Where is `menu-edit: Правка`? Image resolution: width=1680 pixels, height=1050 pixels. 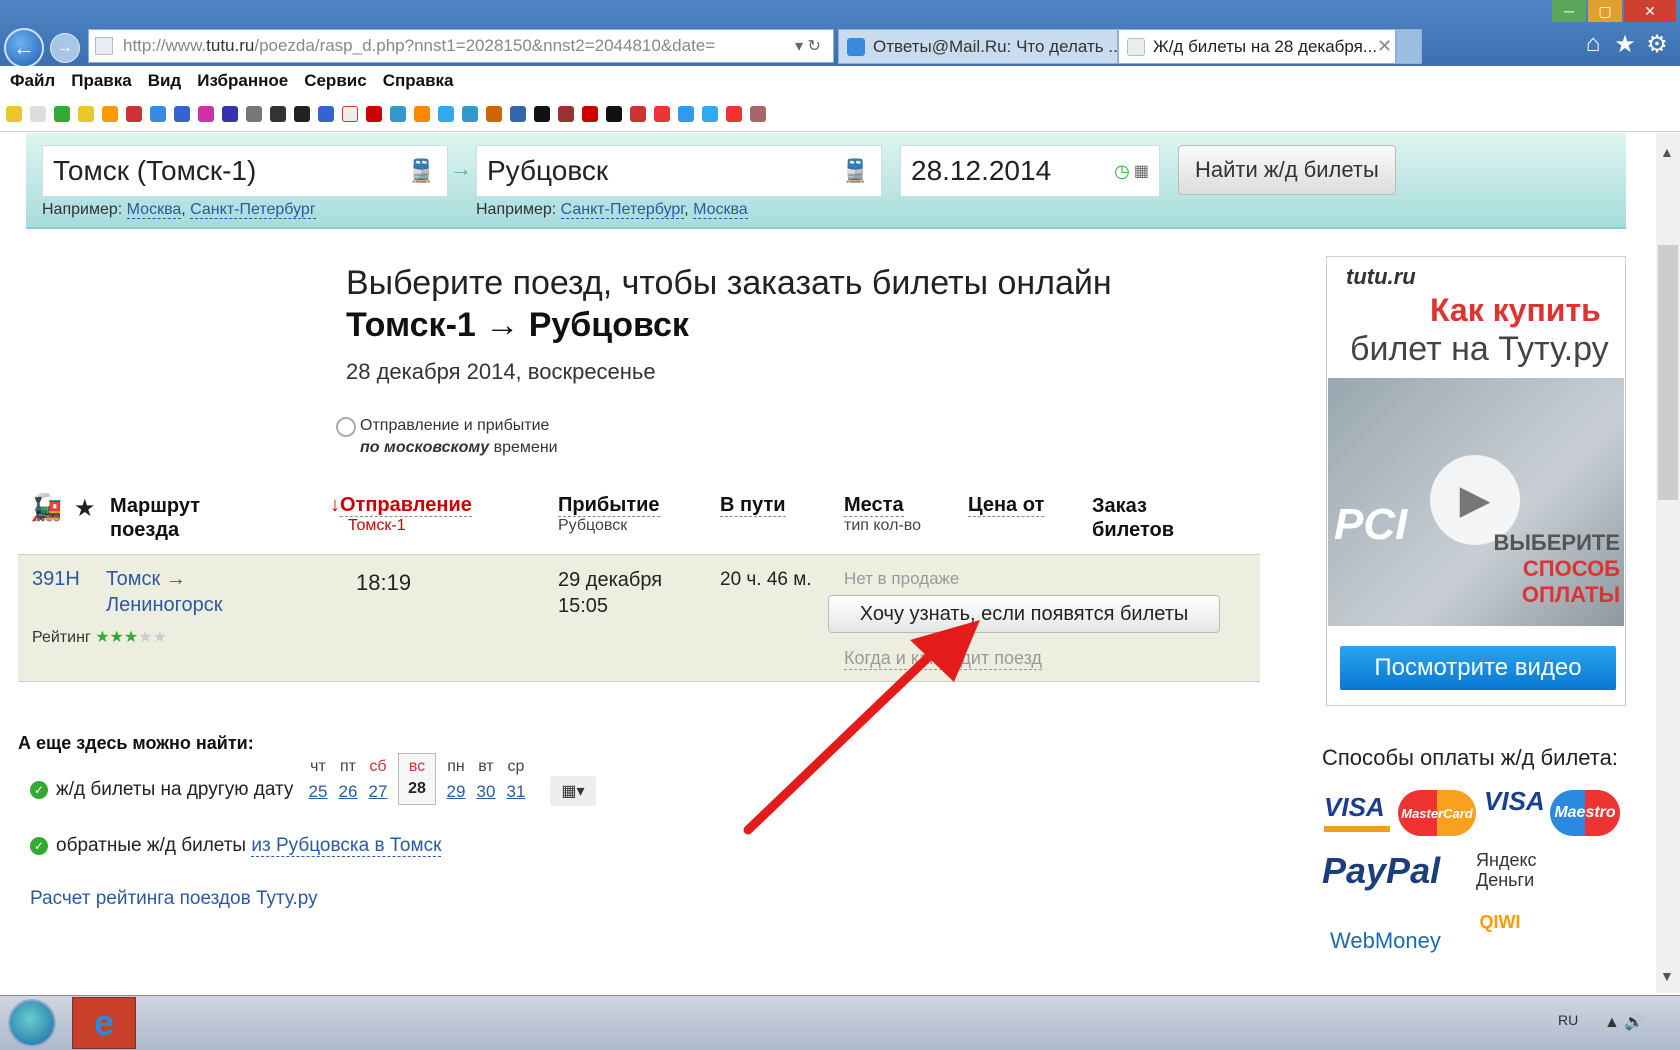 menu-edit: Правка is located at coordinates (101, 81).